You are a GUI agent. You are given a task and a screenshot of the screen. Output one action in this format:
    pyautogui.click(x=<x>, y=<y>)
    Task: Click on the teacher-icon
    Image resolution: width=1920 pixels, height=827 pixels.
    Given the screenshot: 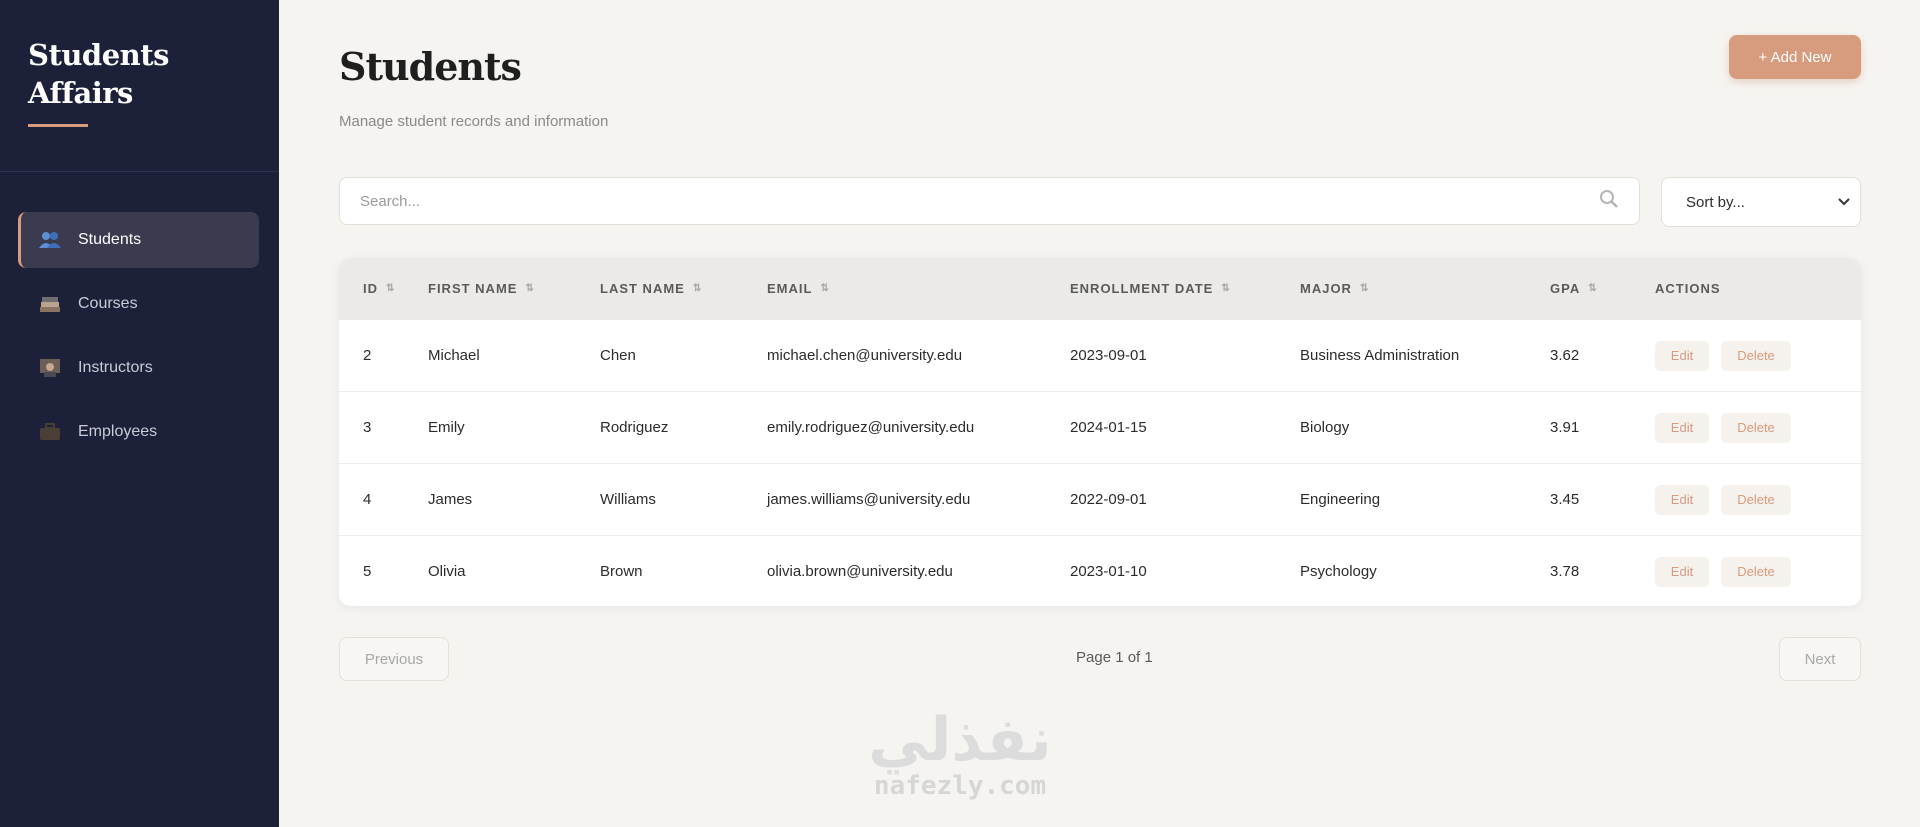 What is the action you would take?
    pyautogui.click(x=50, y=368)
    